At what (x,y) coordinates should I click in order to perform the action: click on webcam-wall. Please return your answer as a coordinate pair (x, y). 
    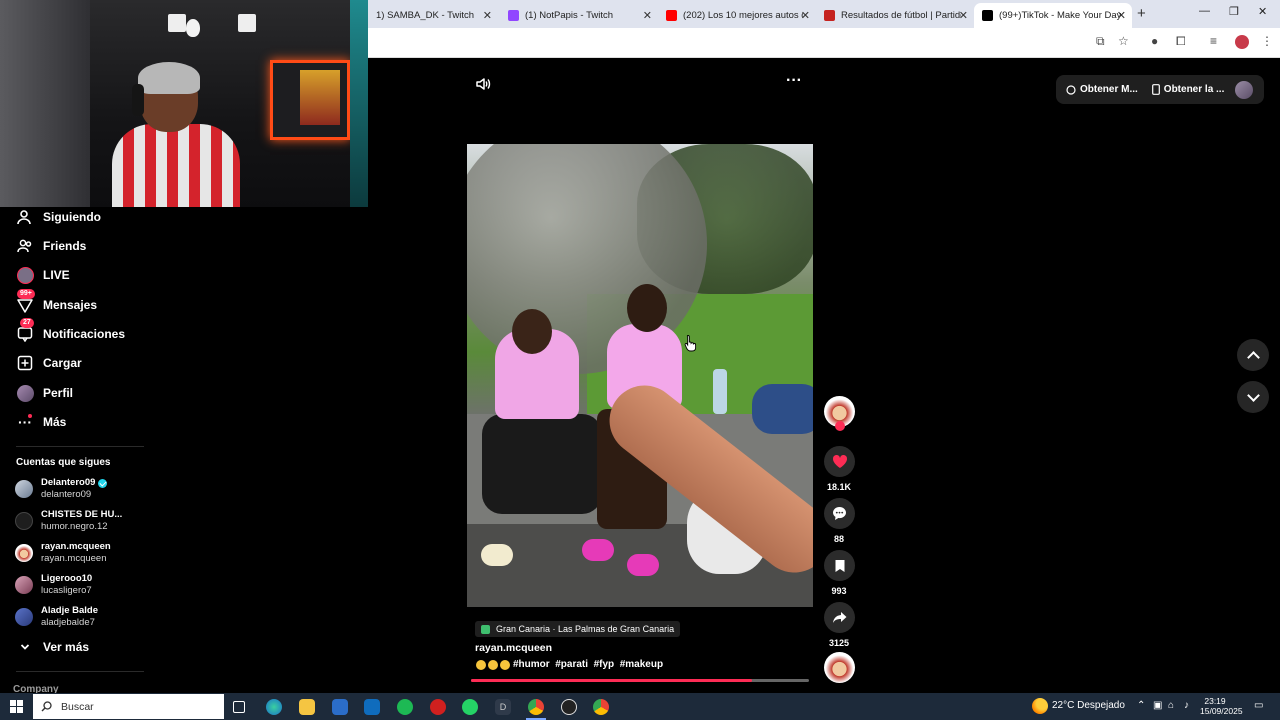
    Looking at the image, I should click on (45, 103).